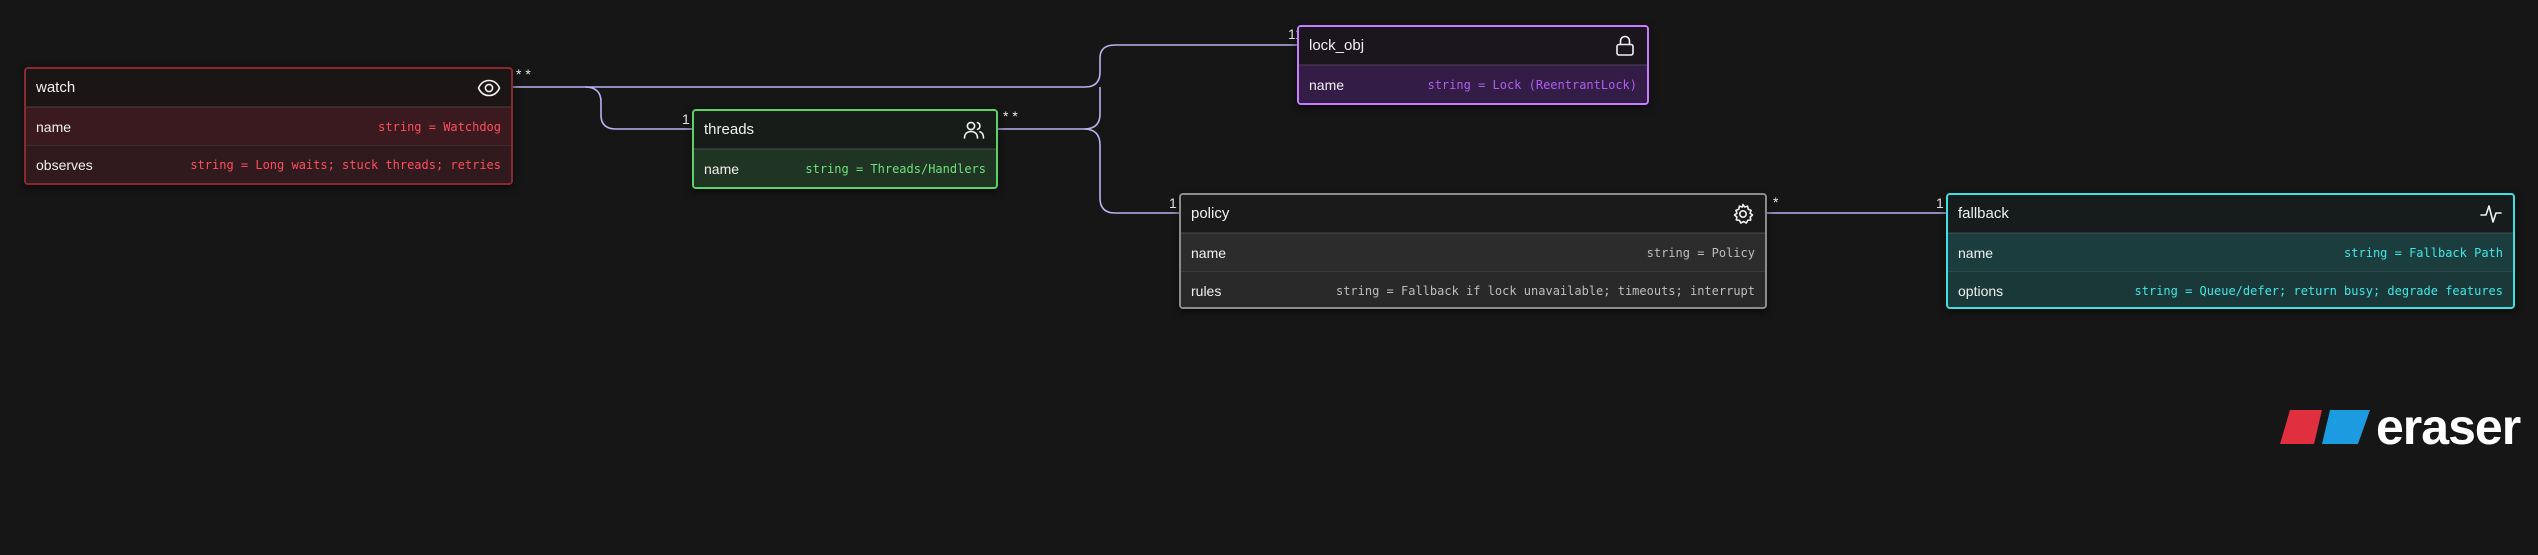 This screenshot has width=2538, height=555. I want to click on entity-header: watch, so click(268, 88).